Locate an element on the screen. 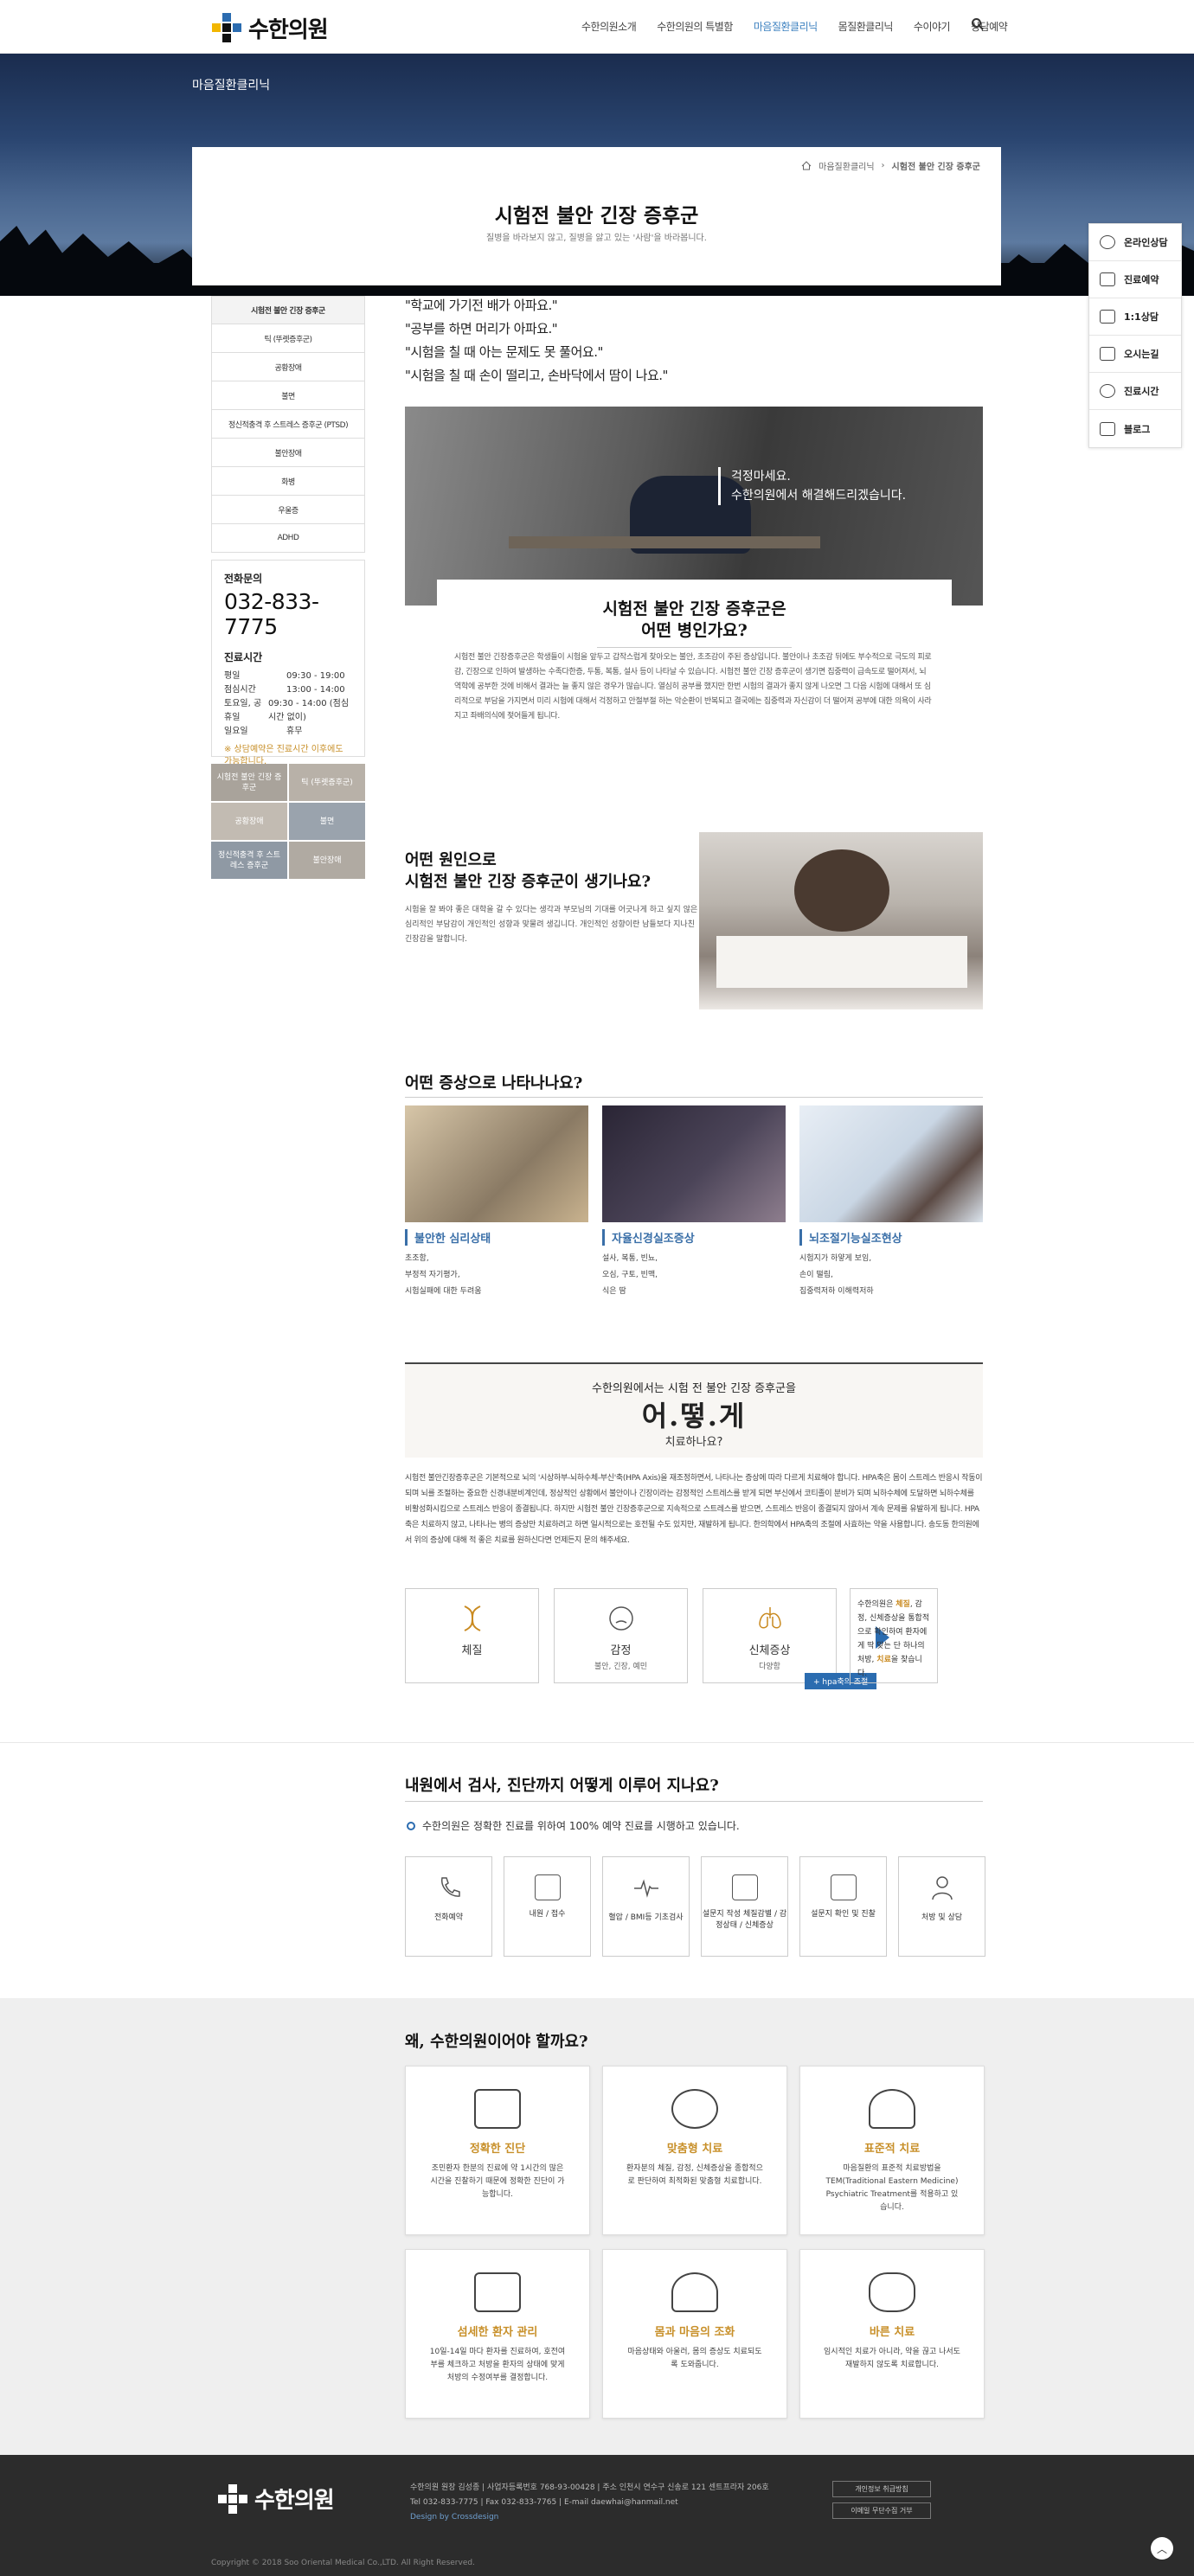 The image size is (1194, 2576). symptom-photo is located at coordinates (694, 1163).